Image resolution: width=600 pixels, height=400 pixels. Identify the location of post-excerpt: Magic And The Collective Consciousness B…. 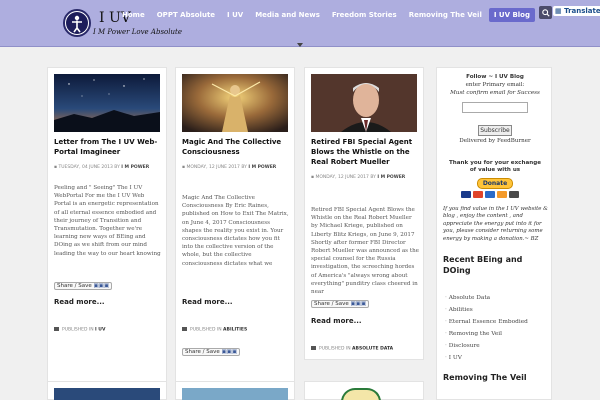
(235, 231).